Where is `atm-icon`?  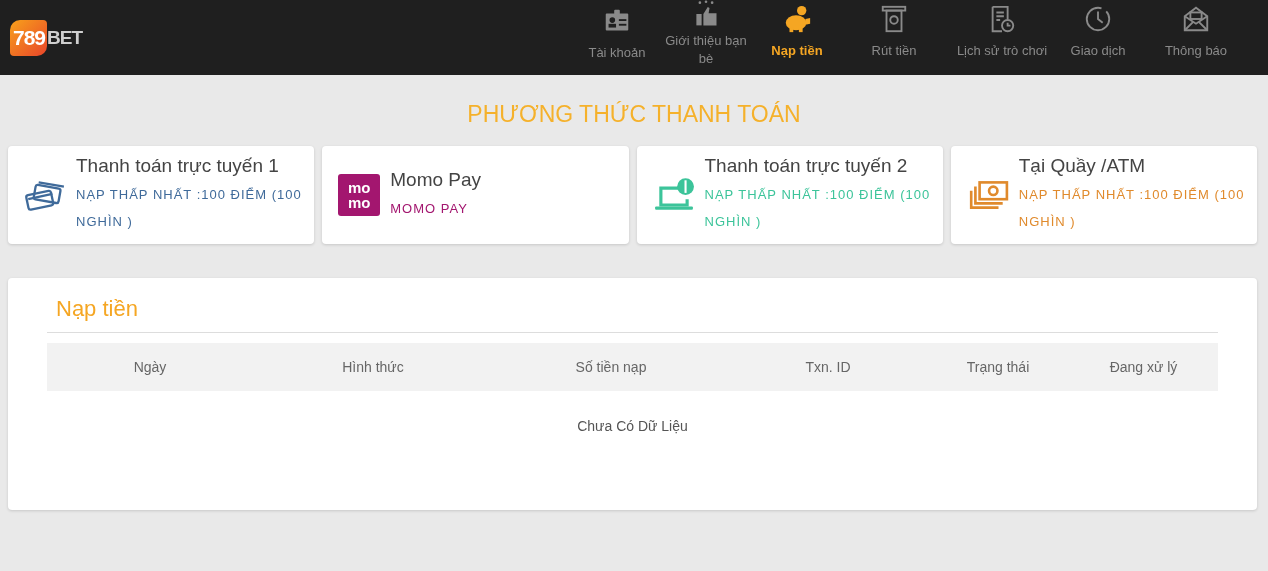
atm-icon is located at coordinates (894, 19).